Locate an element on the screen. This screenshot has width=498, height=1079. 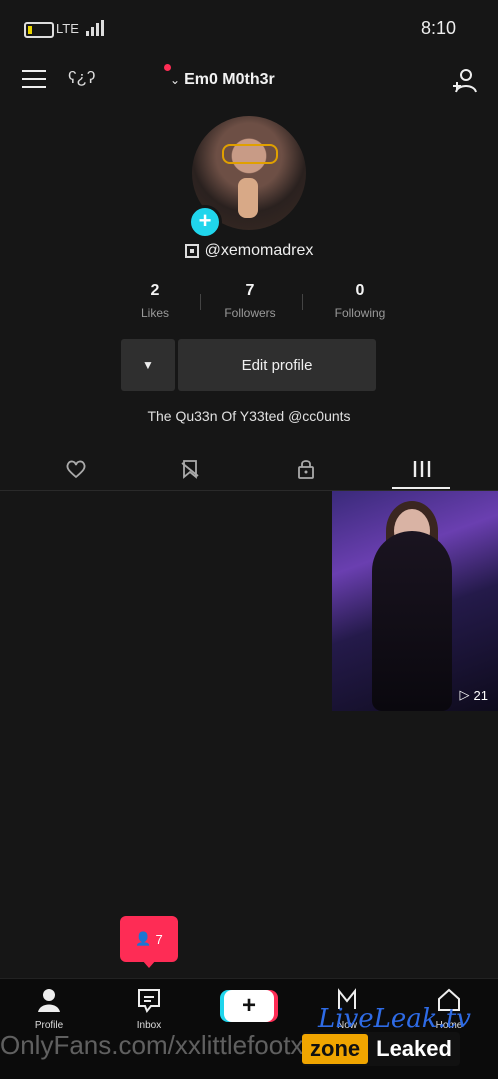
status-bar: LTE 8:10 is located at coordinates (249, 29).